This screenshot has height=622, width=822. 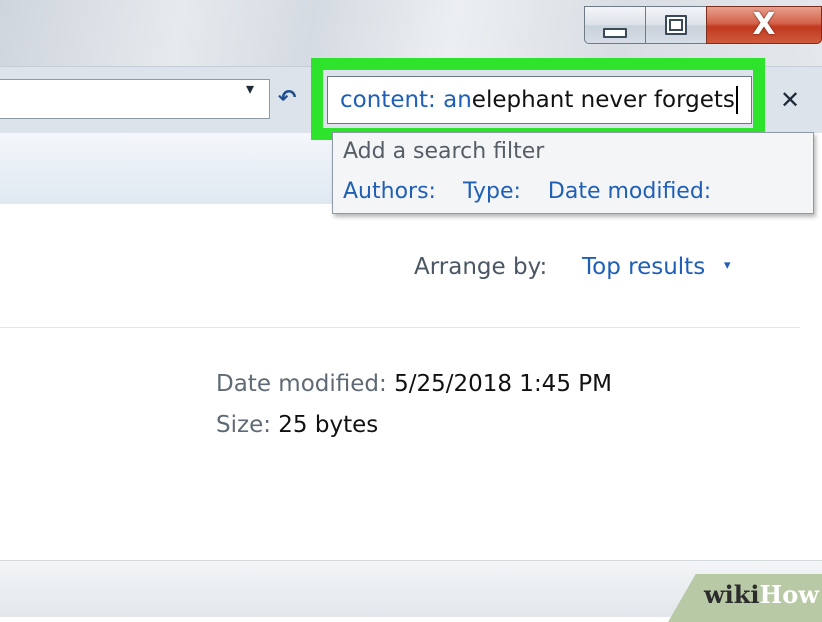 What do you see at coordinates (481, 267) in the screenshot?
I see `arrange-by-label: Arrange by:` at bounding box center [481, 267].